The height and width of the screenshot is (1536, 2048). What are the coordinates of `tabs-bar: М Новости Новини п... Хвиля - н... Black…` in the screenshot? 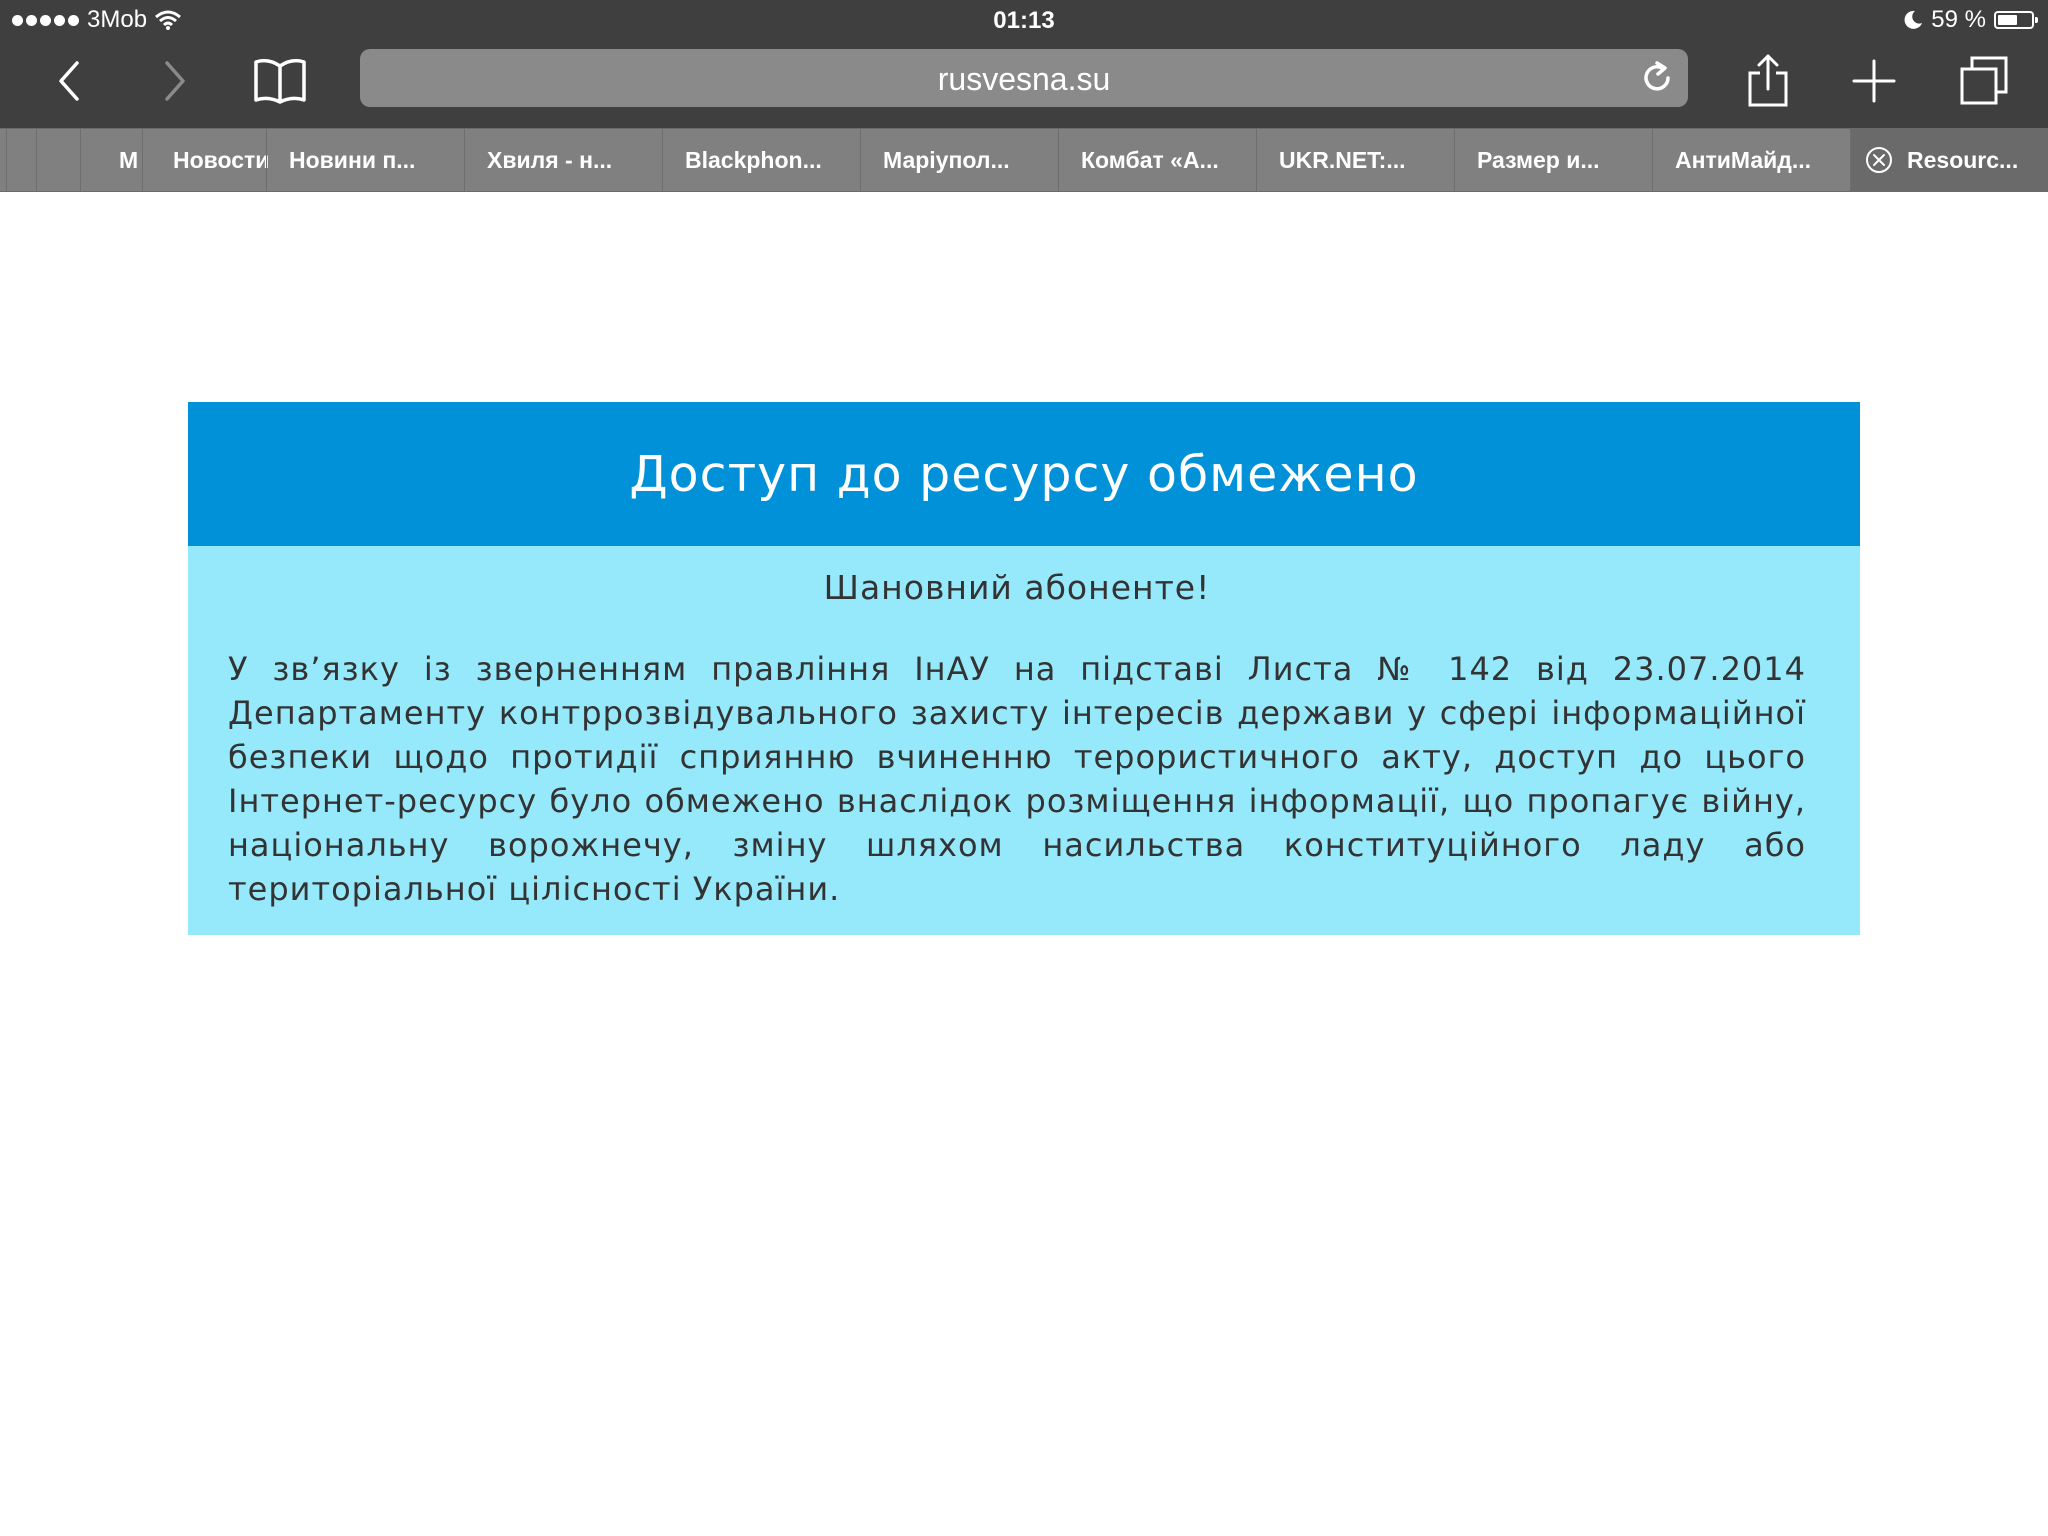 It's located at (1024, 160).